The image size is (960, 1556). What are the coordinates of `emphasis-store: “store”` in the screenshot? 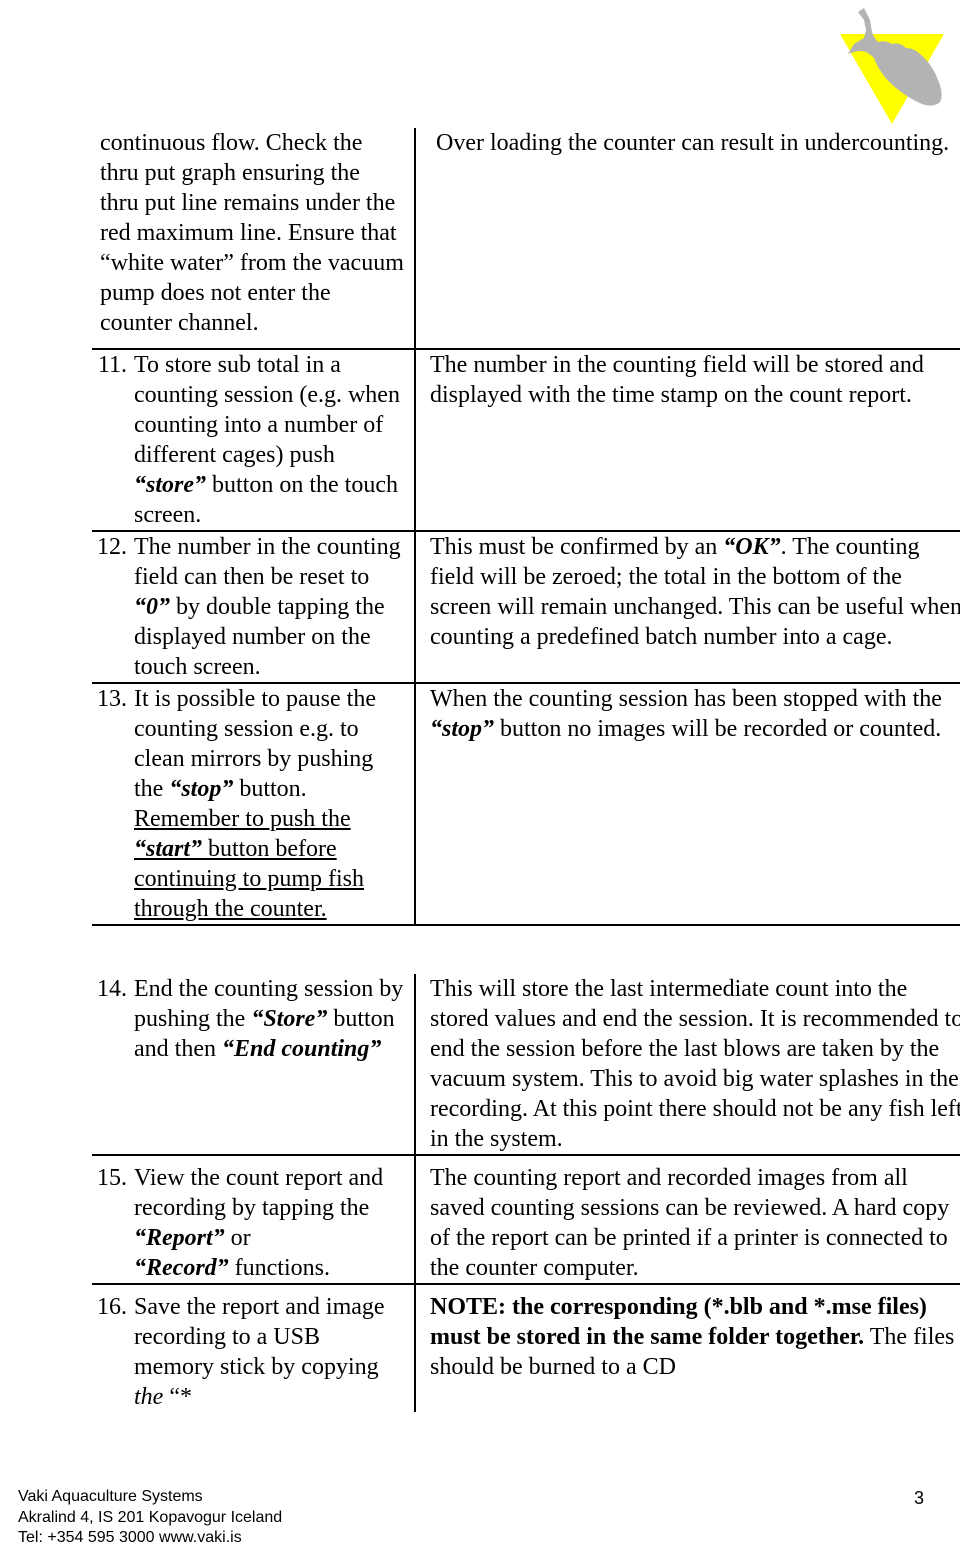 It's located at (170, 485).